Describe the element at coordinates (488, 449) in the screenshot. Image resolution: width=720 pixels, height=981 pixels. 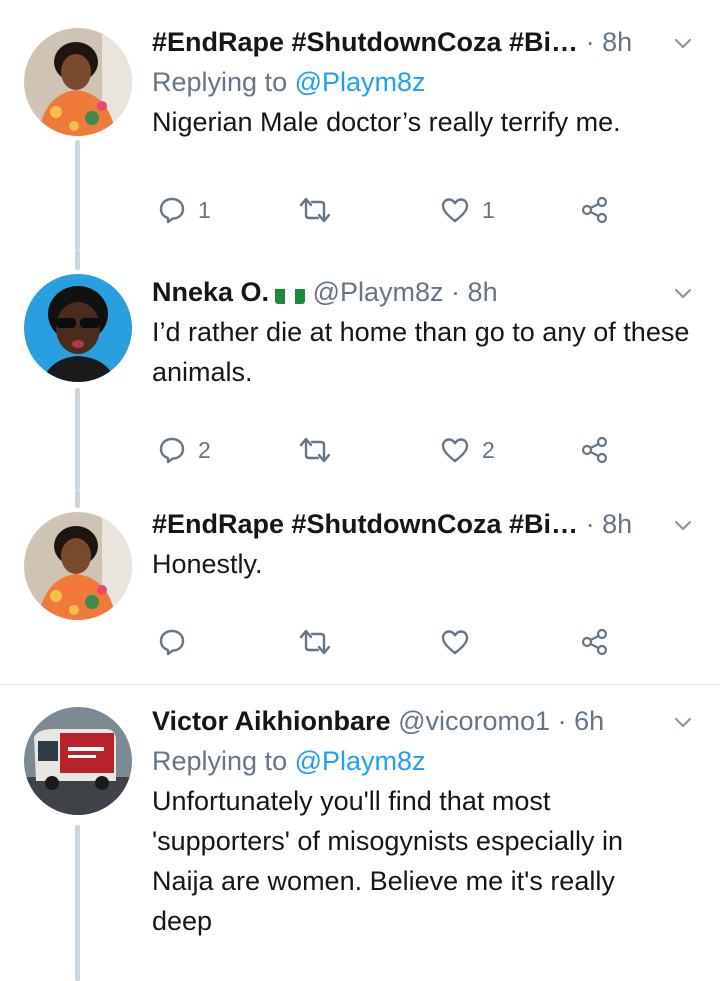
I see `like-count: 2` at that location.